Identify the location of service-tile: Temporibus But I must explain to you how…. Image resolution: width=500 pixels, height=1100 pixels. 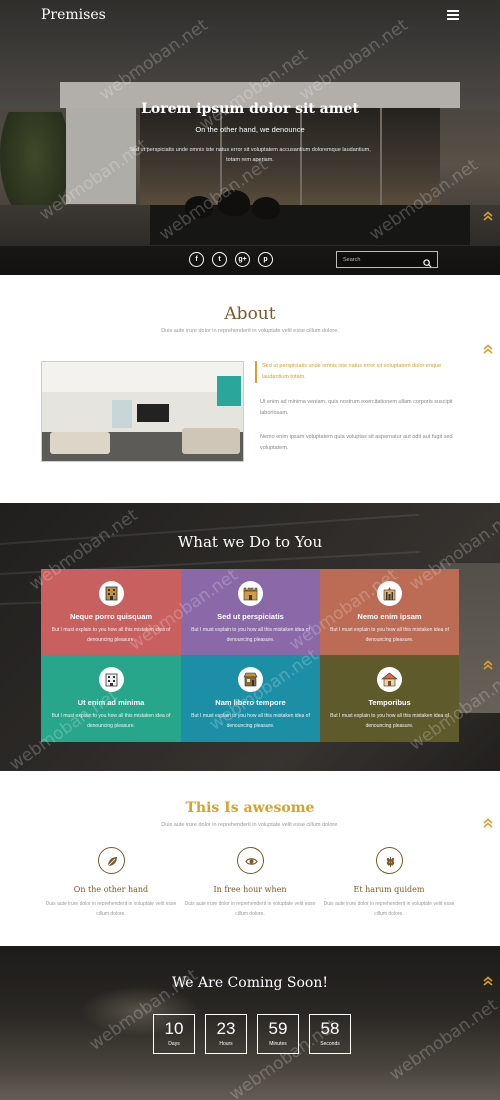
(389, 698).